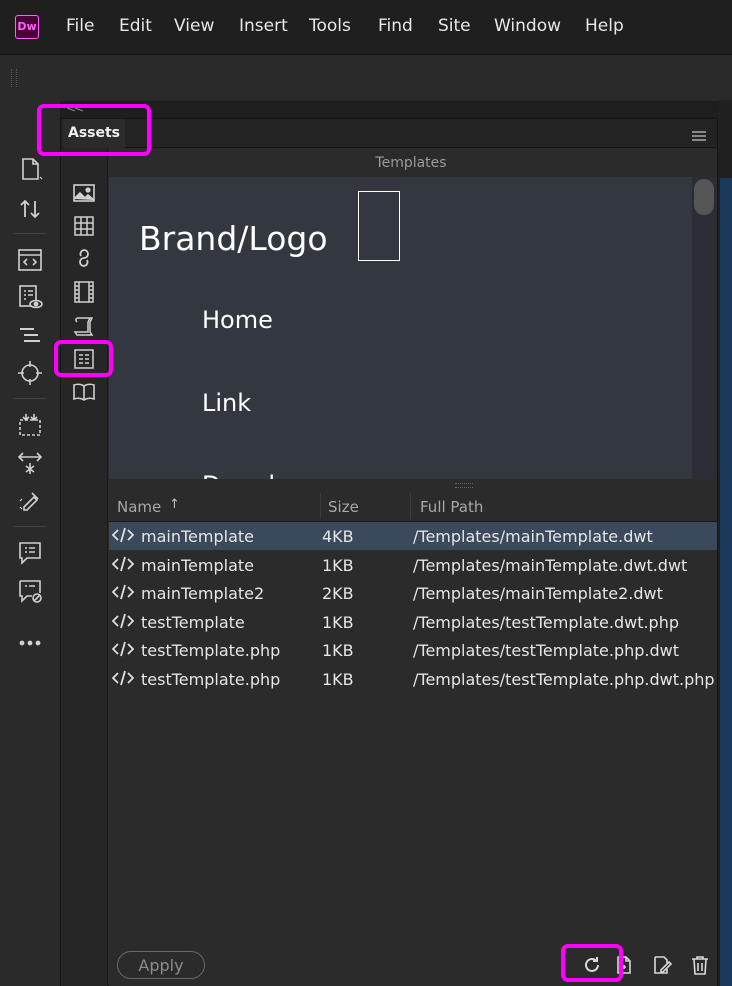  What do you see at coordinates (604, 26) in the screenshot?
I see `menu-help: Help` at bounding box center [604, 26].